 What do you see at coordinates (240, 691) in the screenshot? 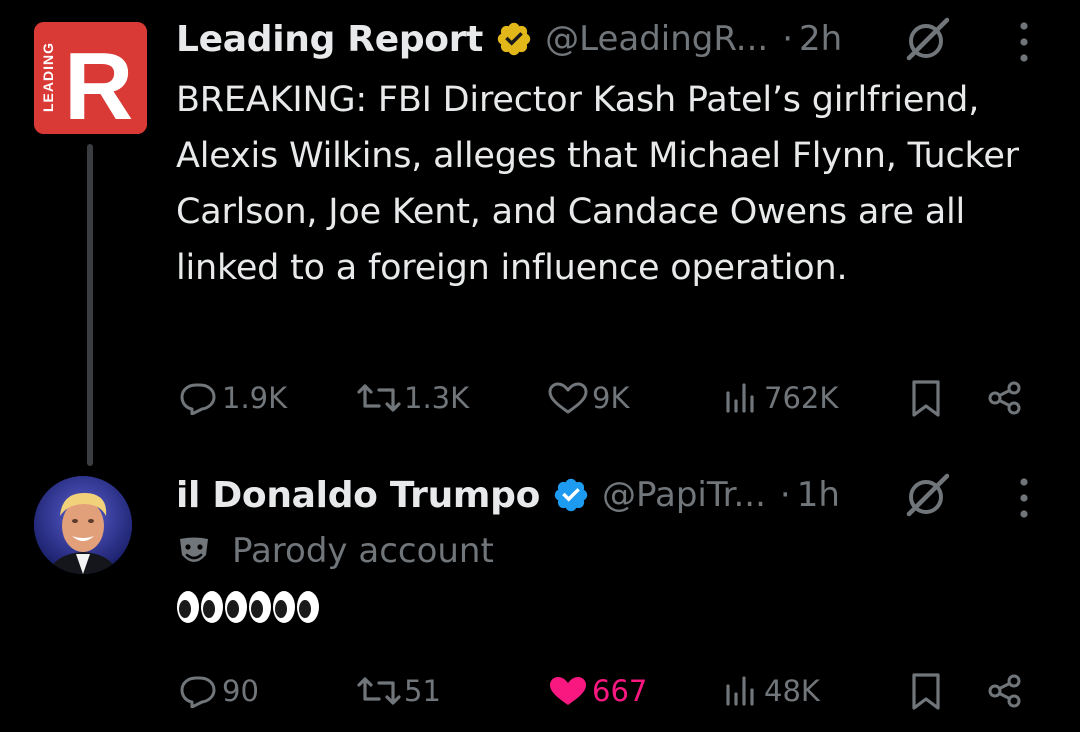
I see `reply-count: 90` at bounding box center [240, 691].